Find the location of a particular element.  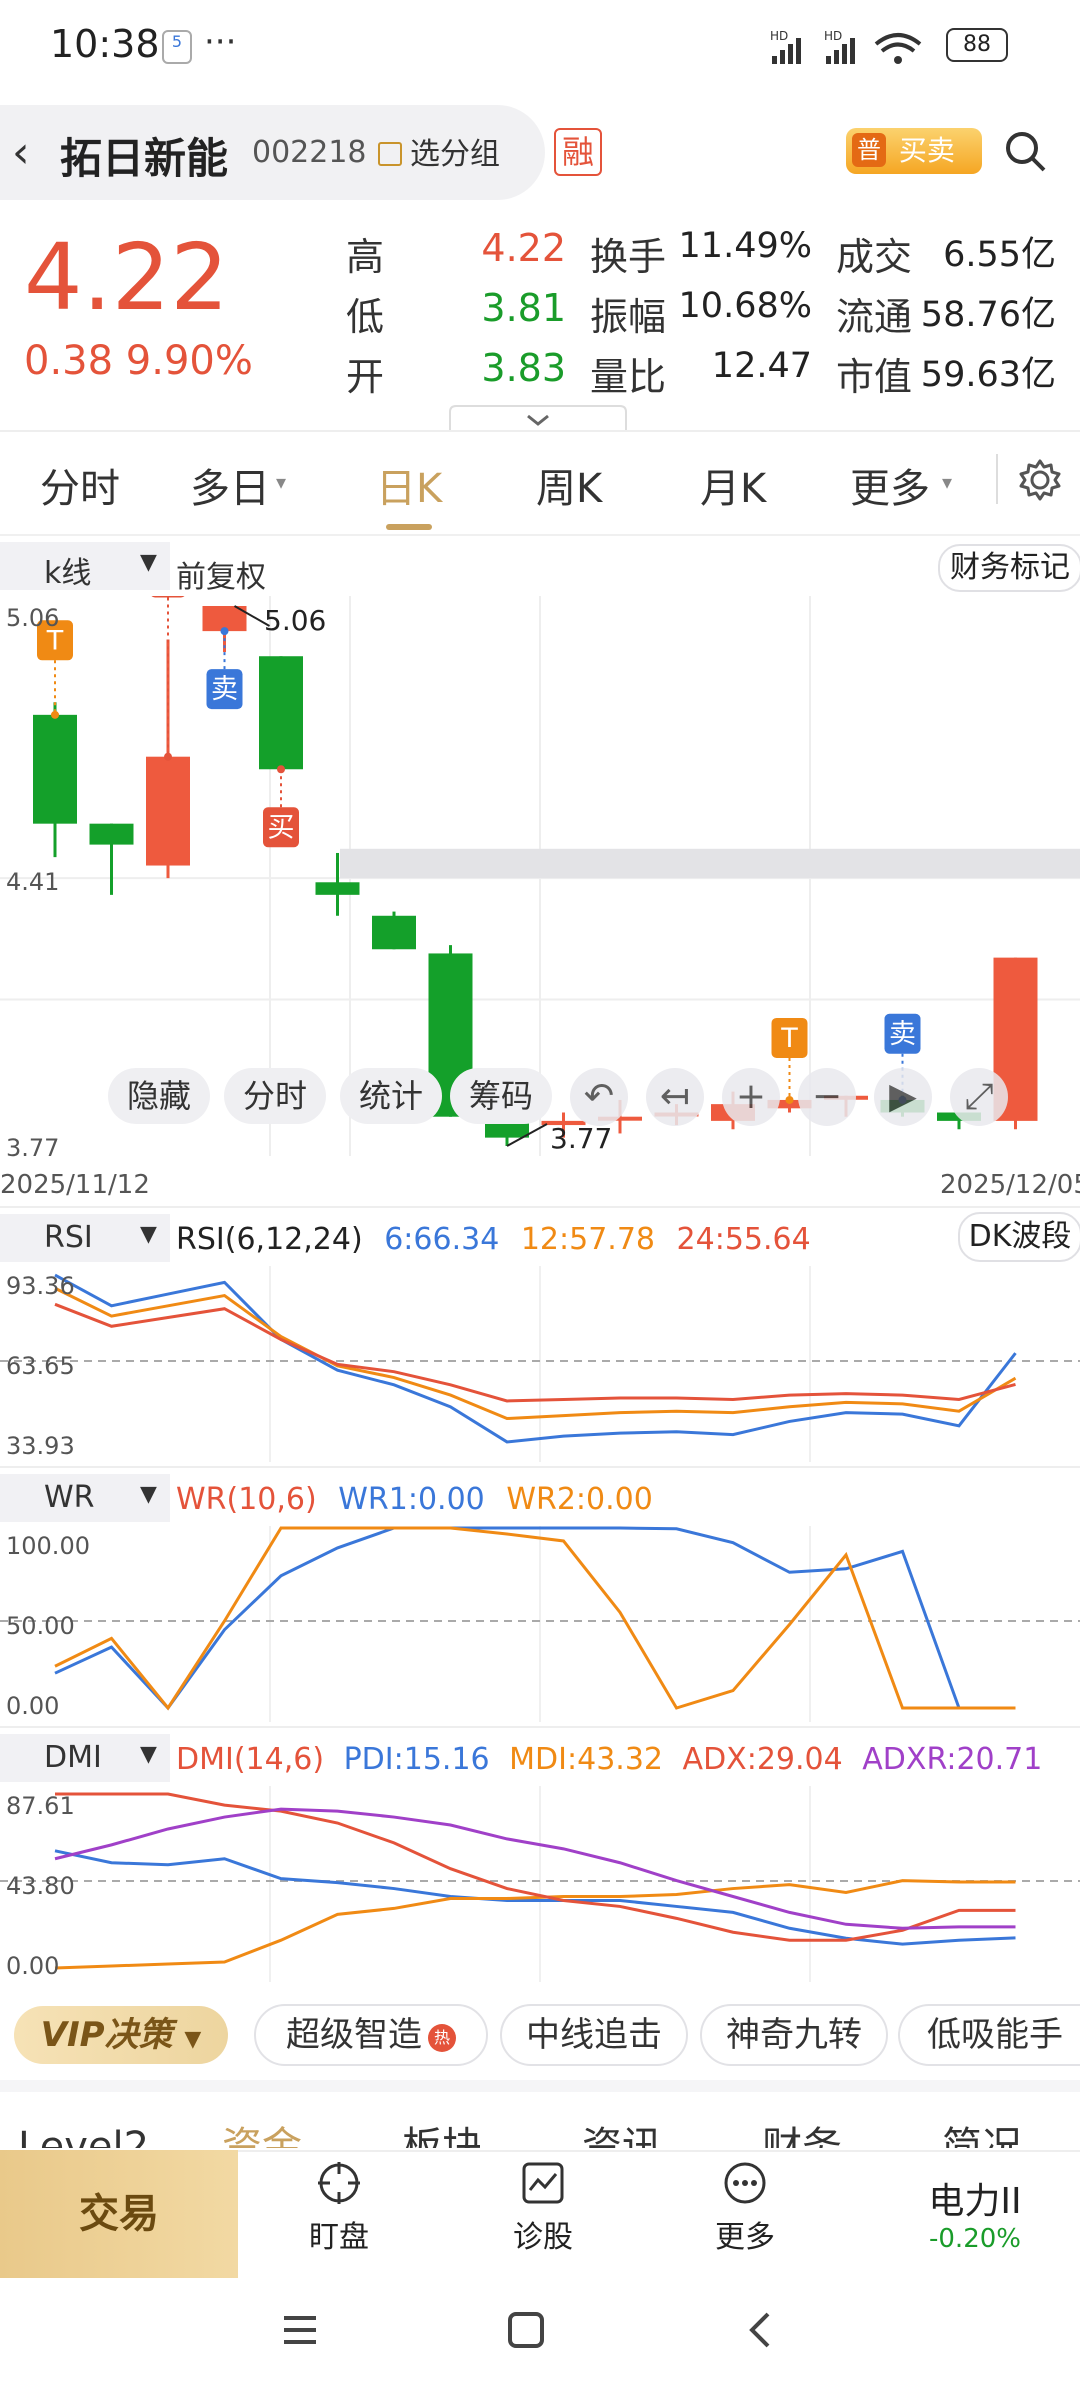

dmi-label: DMI is located at coordinates (73, 1757).